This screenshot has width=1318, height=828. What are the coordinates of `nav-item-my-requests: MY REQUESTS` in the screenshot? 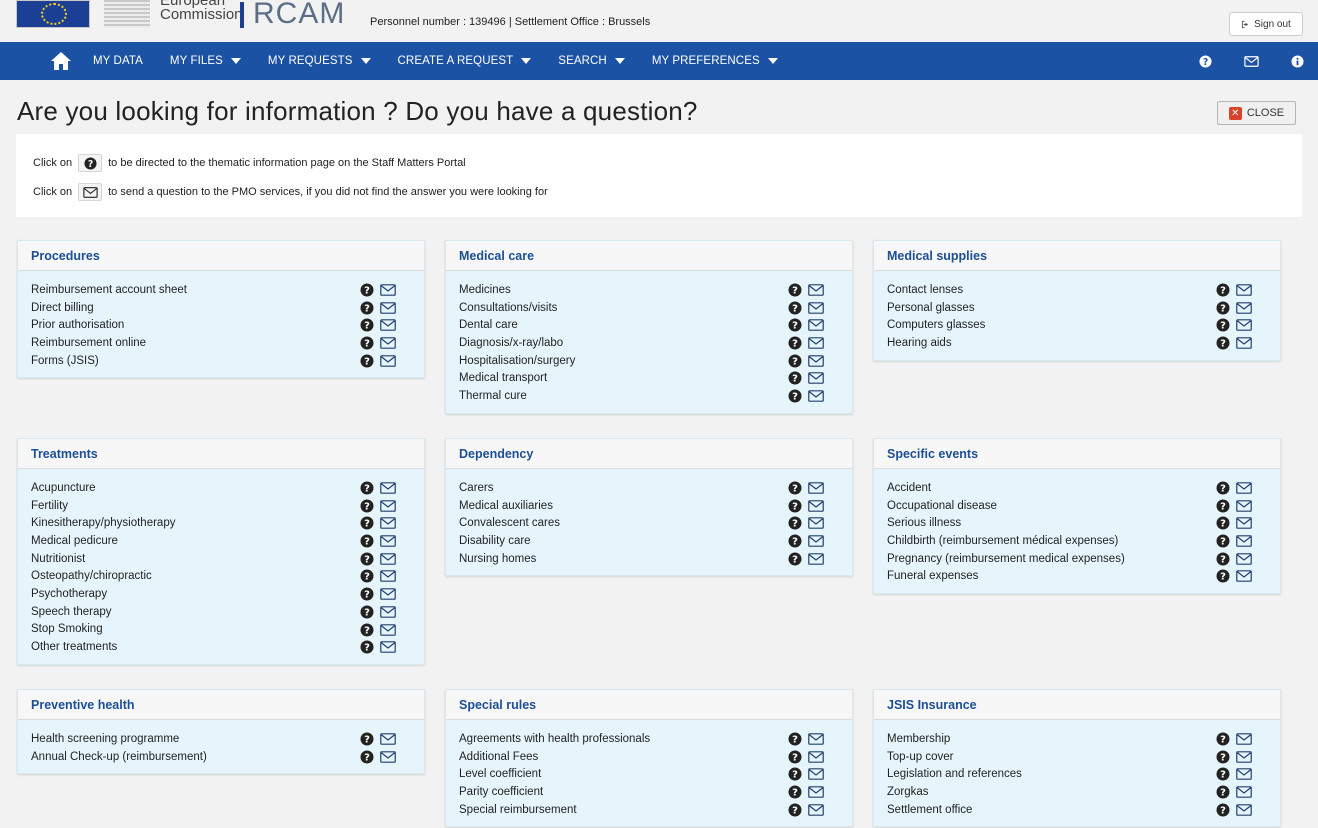 It's located at (319, 61).